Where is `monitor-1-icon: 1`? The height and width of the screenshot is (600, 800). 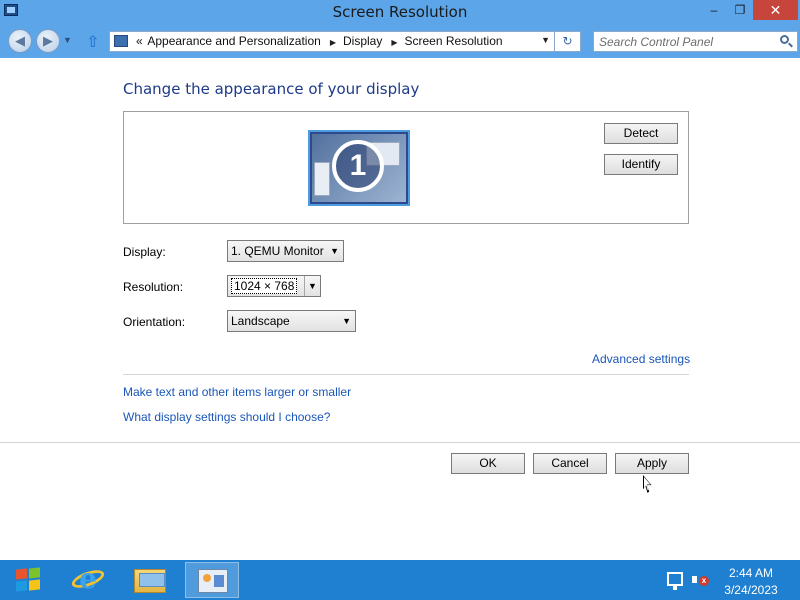
monitor-1-icon: 1 is located at coordinates (359, 168).